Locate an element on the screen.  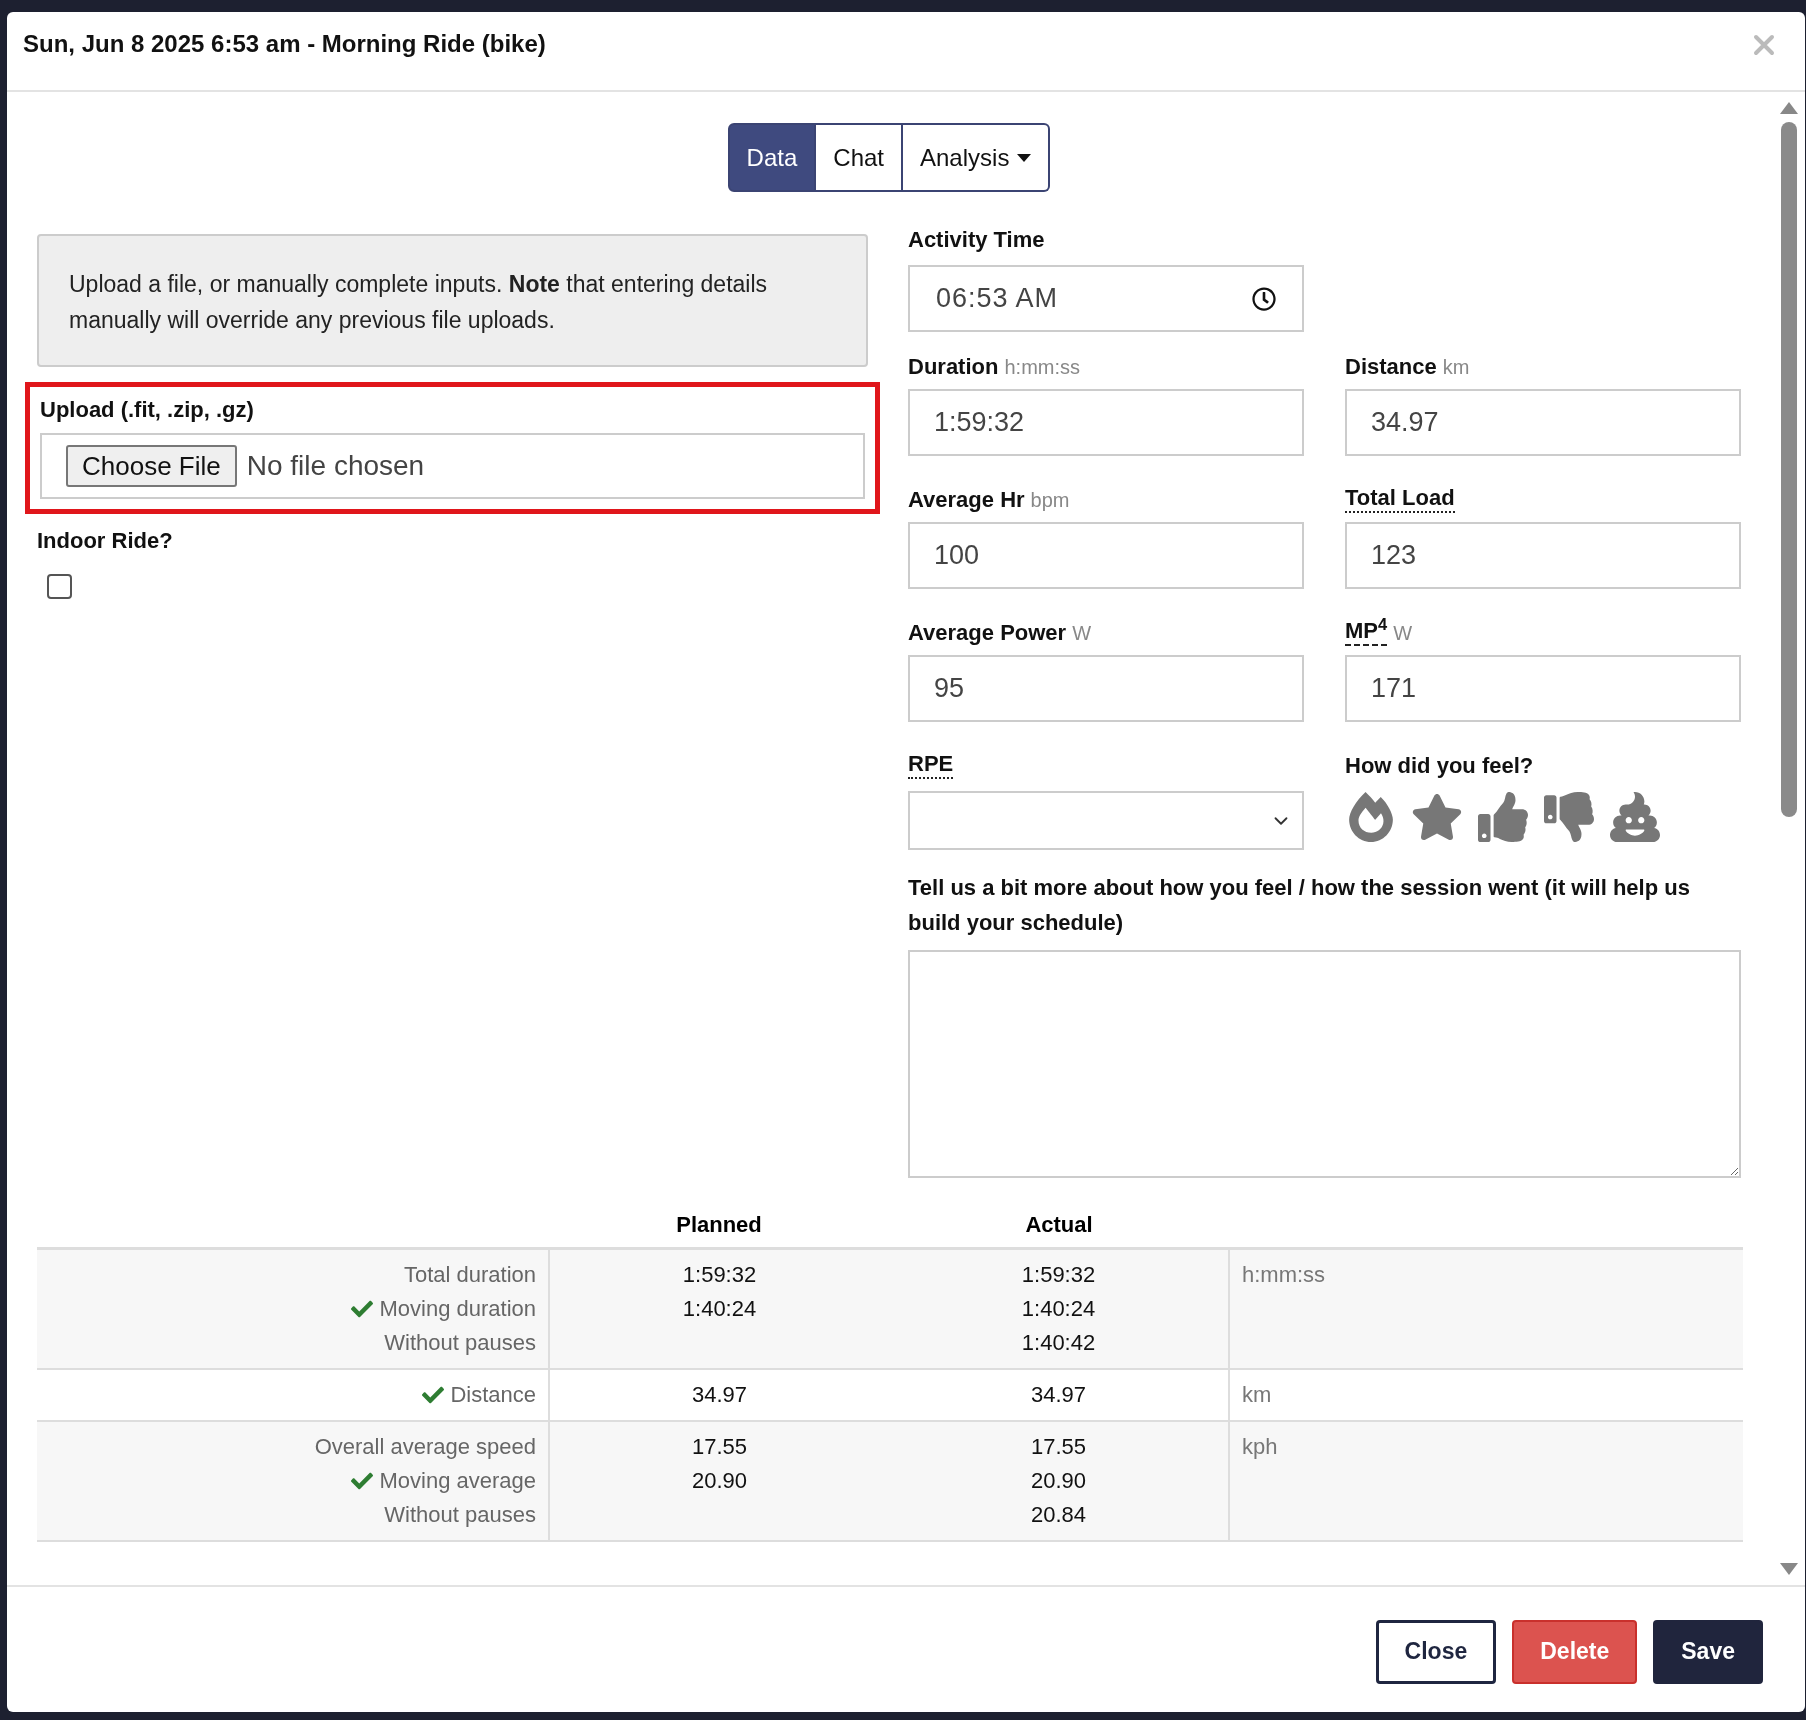
field-label: Average Hr is located at coordinates (966, 500).